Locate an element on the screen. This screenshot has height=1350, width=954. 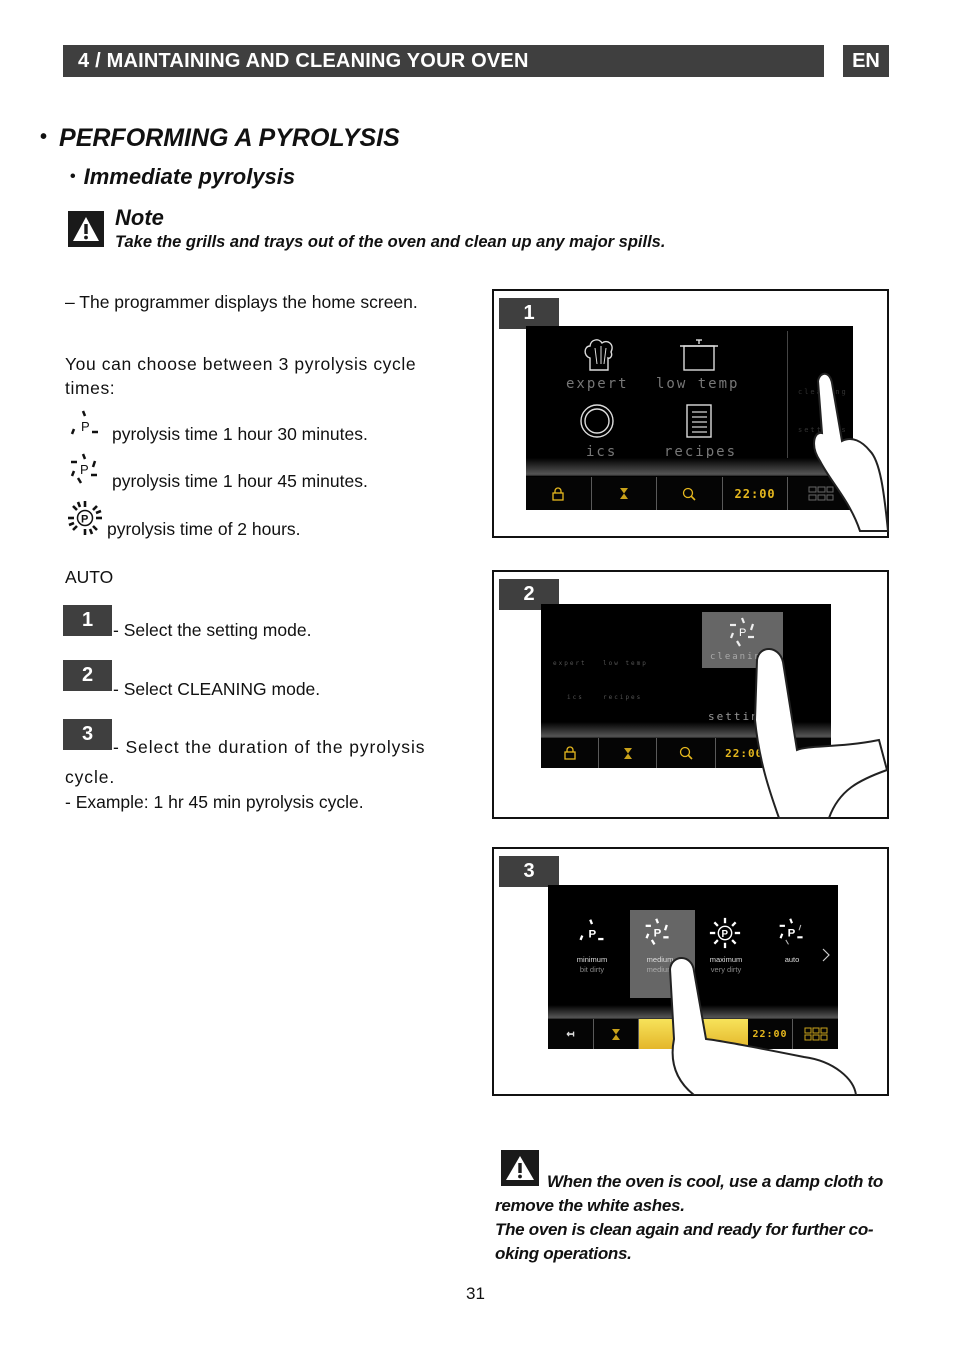
example-text: - Example: 1 hr 45 min pyrolysis cycle. is located at coordinates (214, 802).